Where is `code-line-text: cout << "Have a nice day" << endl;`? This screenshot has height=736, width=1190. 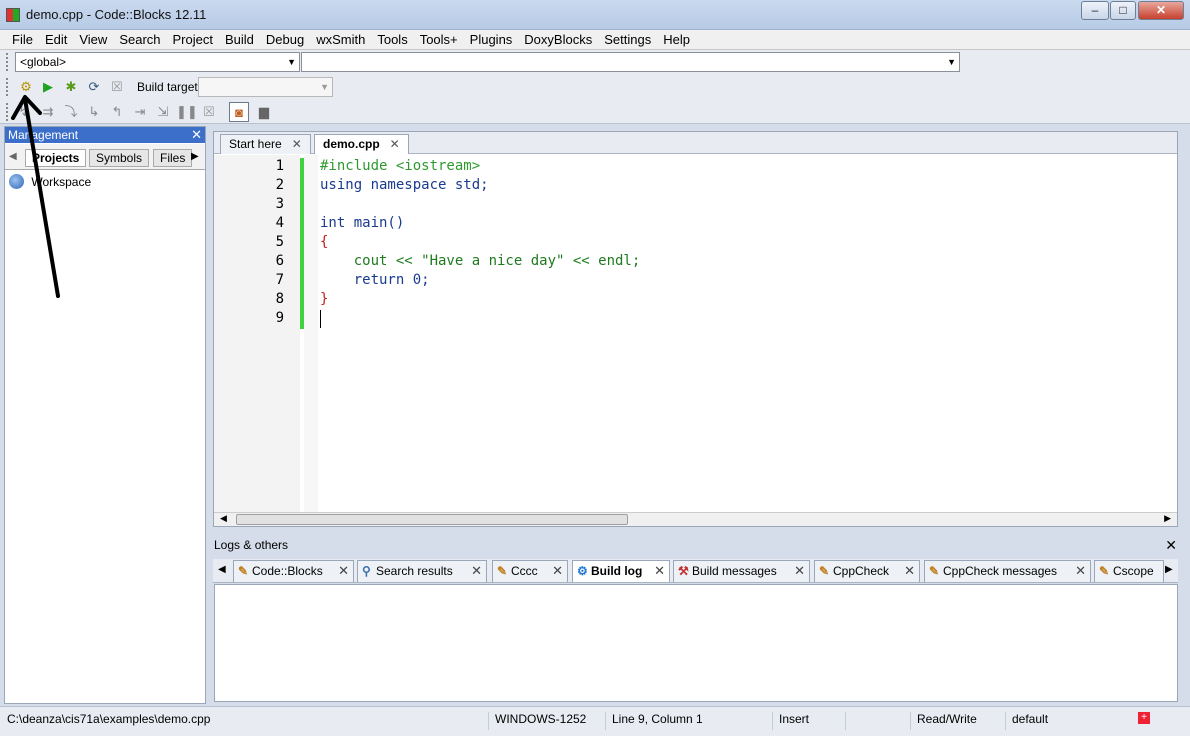 code-line-text: cout << "Have a nice day" << endl; is located at coordinates (480, 261).